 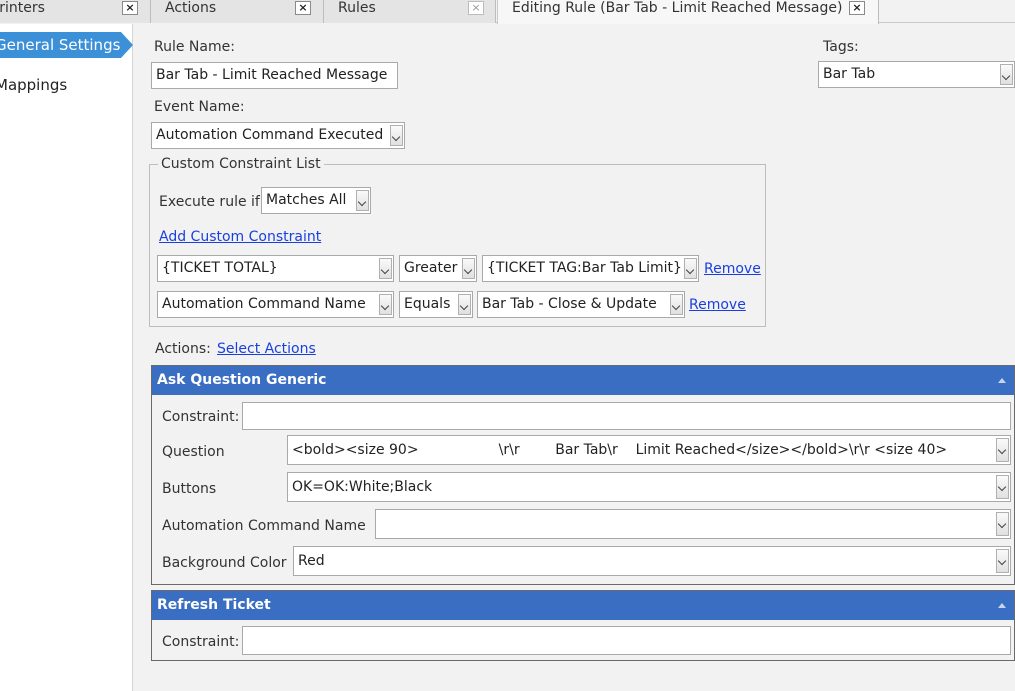 I want to click on background-color-label: Background Color, so click(x=224, y=563).